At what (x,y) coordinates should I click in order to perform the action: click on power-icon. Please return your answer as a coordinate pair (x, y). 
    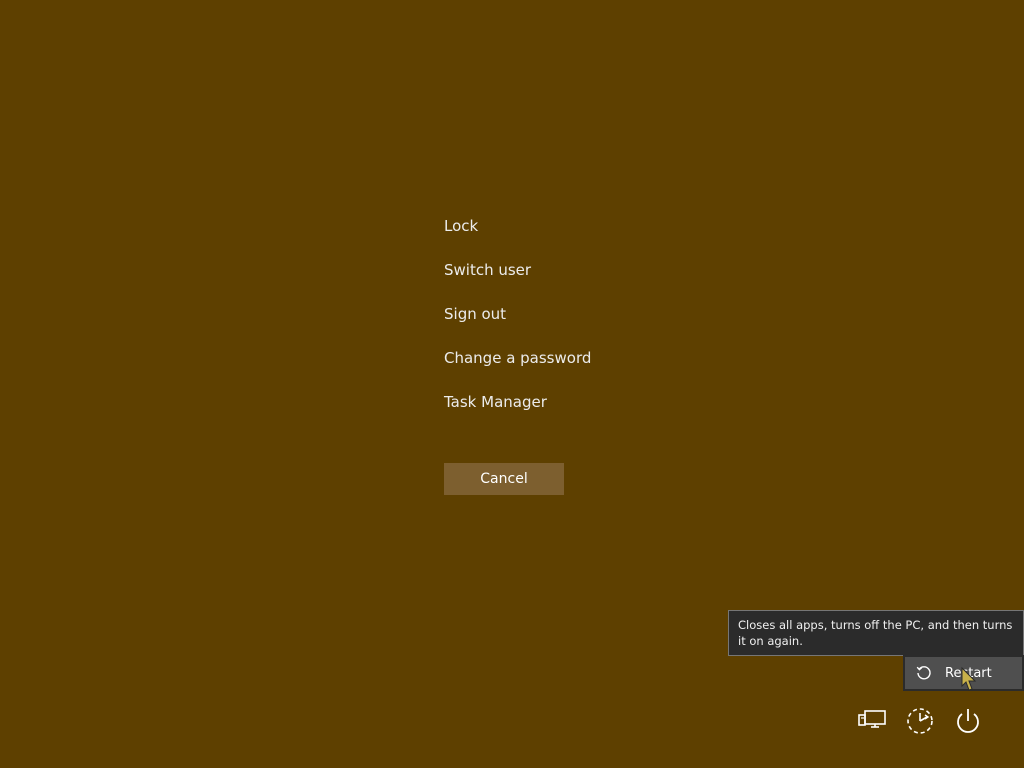
    Looking at the image, I should click on (968, 723).